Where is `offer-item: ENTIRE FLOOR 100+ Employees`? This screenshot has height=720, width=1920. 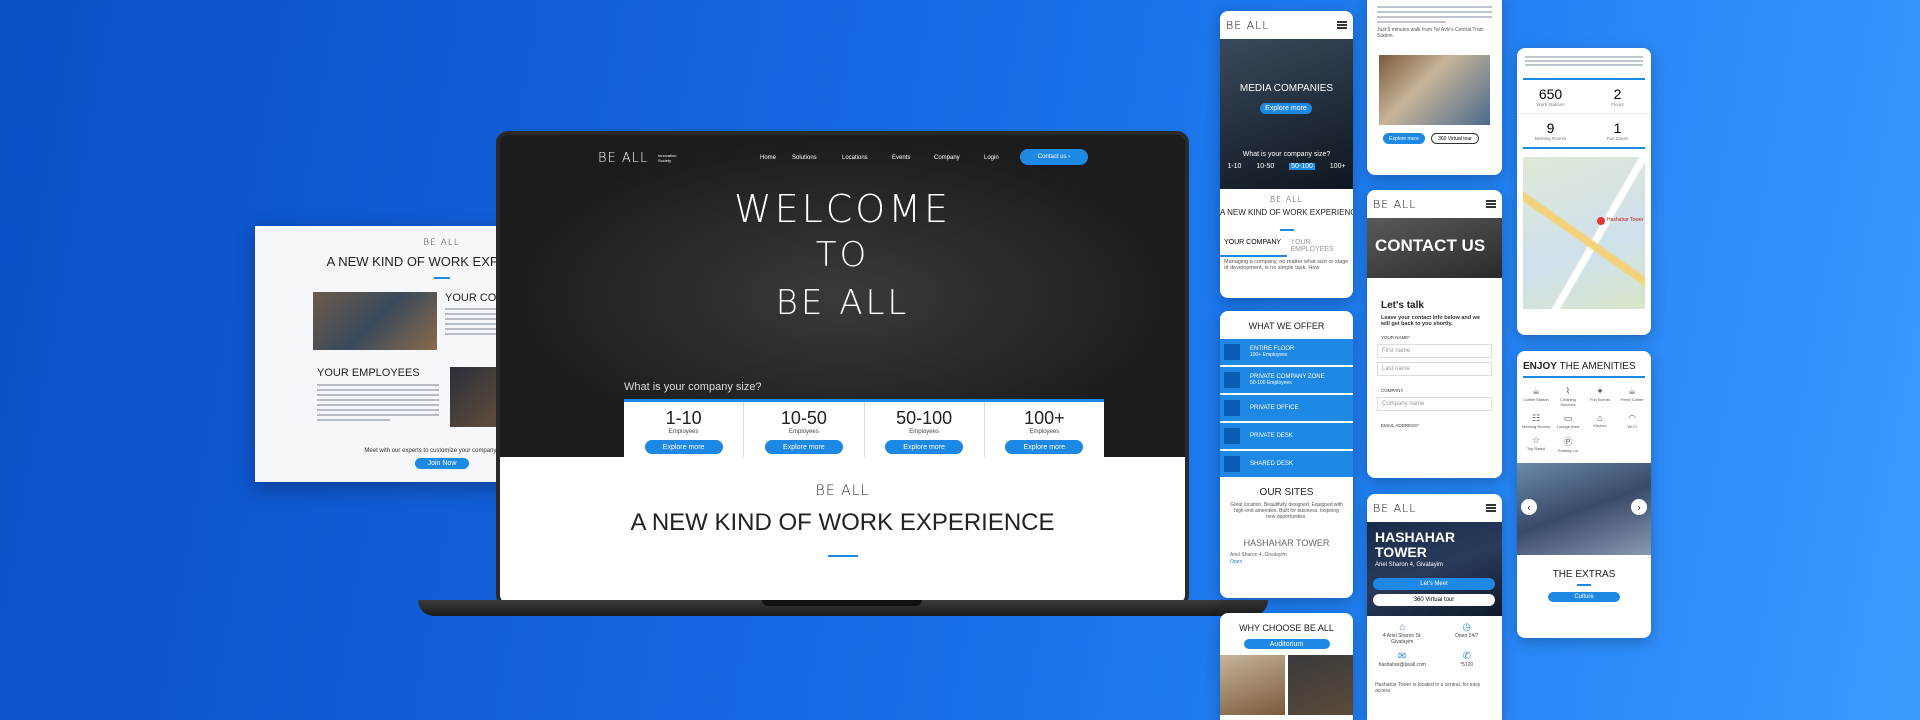 offer-item: ENTIRE FLOOR 100+ Employees is located at coordinates (1286, 352).